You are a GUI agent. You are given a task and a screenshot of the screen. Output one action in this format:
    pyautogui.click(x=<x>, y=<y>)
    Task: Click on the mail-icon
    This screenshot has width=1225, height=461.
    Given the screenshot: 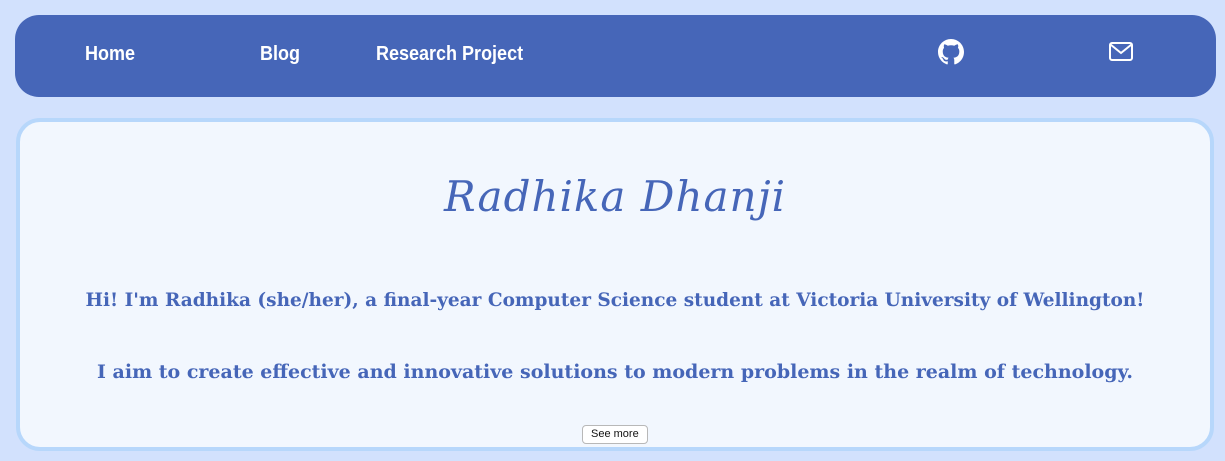 What is the action you would take?
    pyautogui.click(x=1121, y=52)
    